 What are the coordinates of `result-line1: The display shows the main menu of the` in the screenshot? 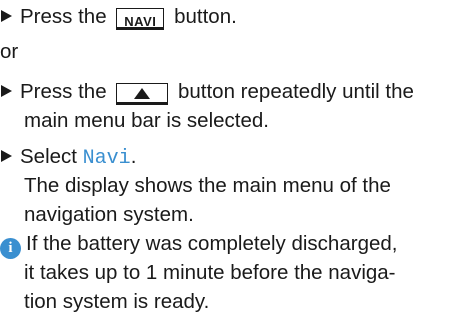 It's located at (207, 185).